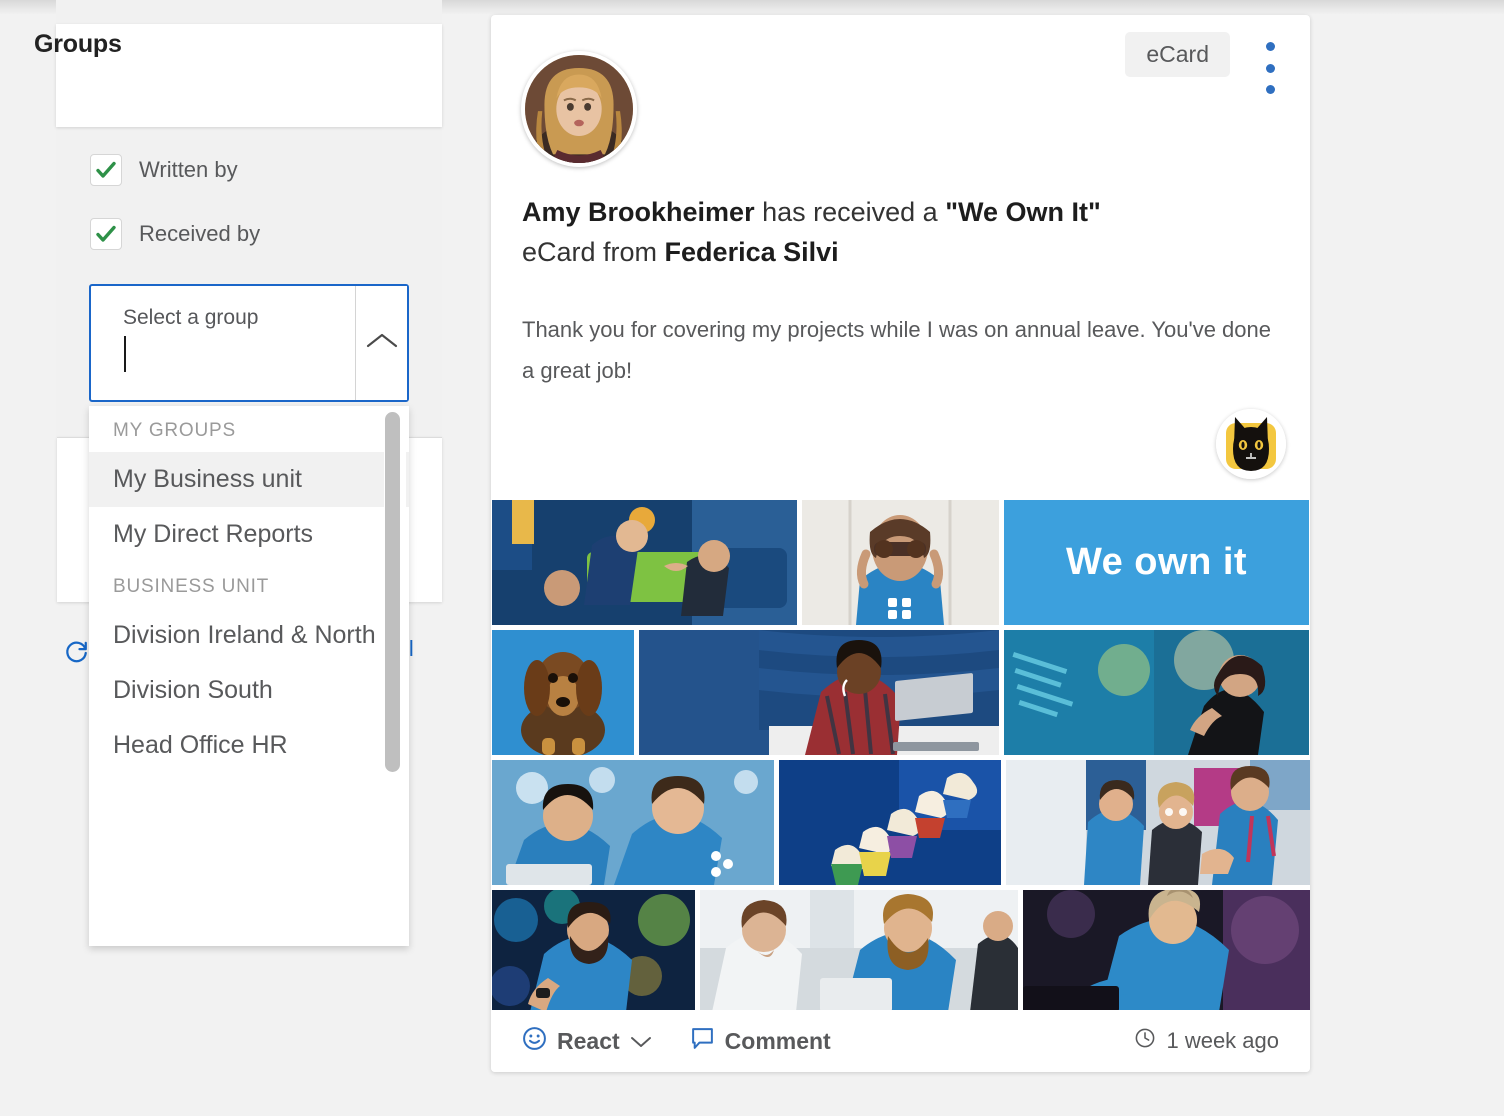 The height and width of the screenshot is (1116, 1504). I want to click on group-select-toggle, so click(381, 343).